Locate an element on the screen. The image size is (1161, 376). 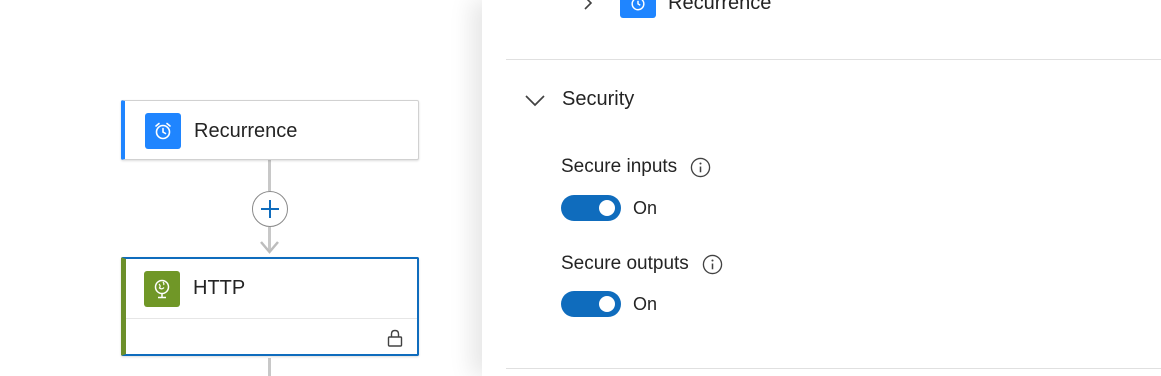
step-card-recurrence: Recurrence is located at coordinates (270, 130).